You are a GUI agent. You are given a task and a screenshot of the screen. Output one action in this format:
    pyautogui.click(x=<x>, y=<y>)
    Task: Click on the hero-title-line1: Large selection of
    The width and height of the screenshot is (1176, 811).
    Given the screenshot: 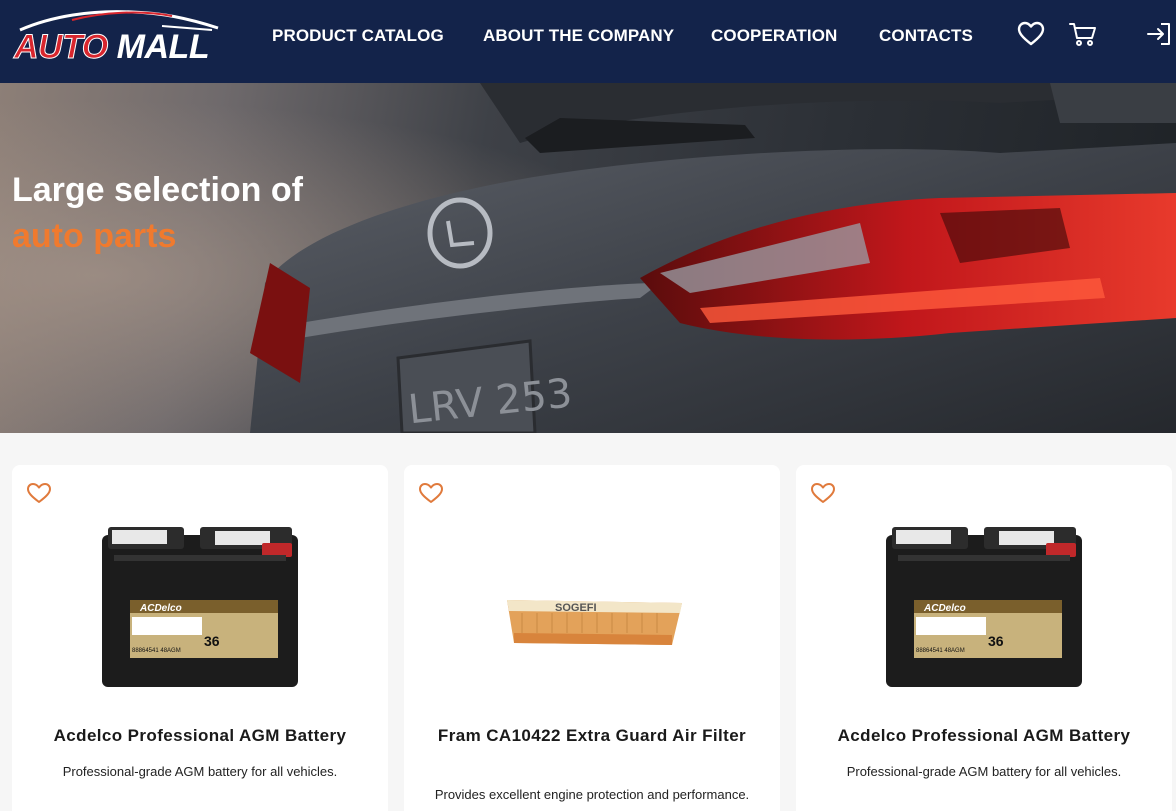 What is the action you would take?
    pyautogui.click(x=157, y=190)
    